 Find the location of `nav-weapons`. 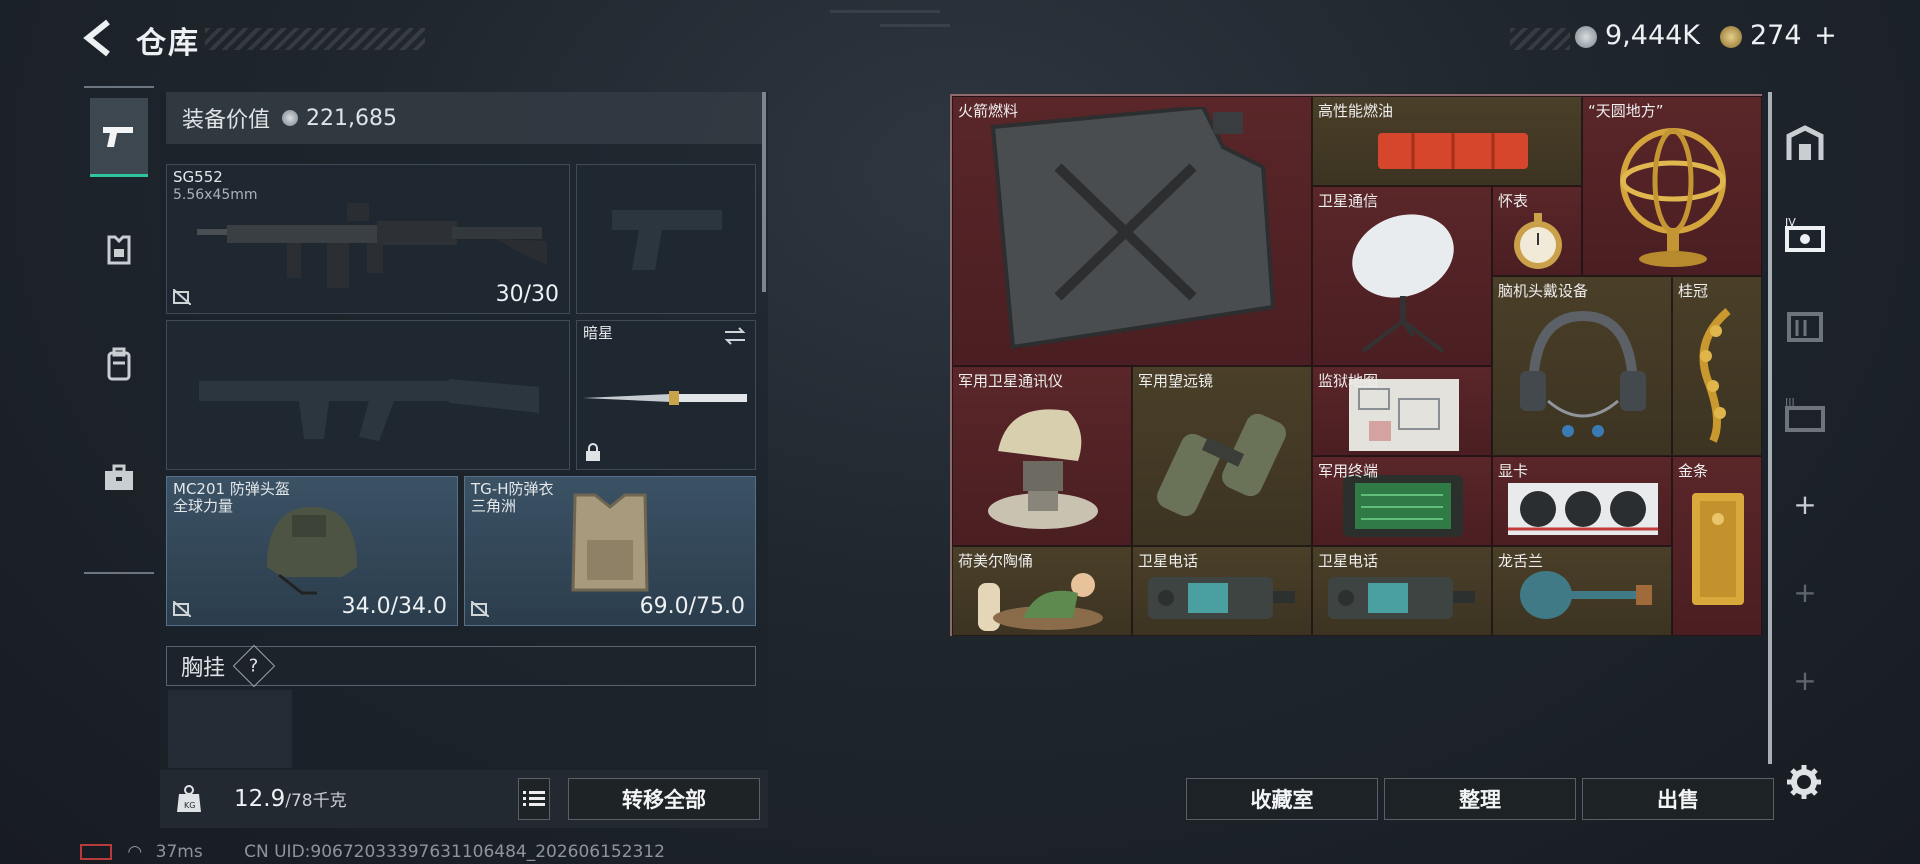

nav-weapons is located at coordinates (119, 137).